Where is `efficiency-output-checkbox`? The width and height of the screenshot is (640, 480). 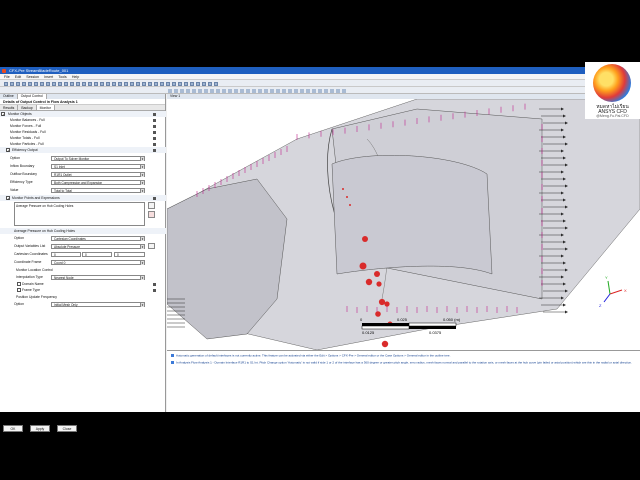
efficiency-output-checkbox is located at coordinates (8, 150).